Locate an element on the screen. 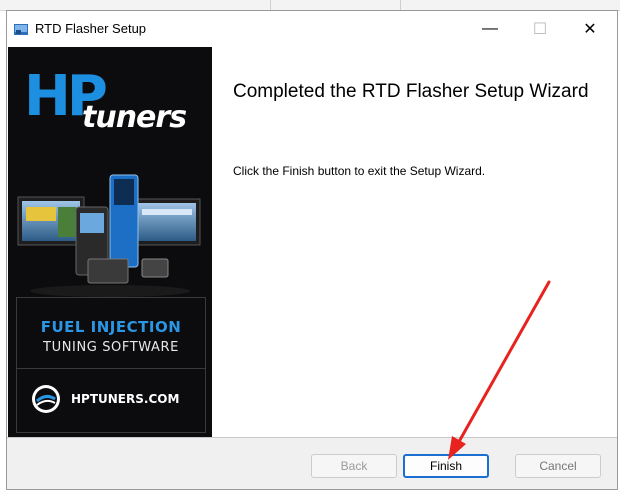  tagline-line2: TUNING SOFTWARE is located at coordinates (111, 347).